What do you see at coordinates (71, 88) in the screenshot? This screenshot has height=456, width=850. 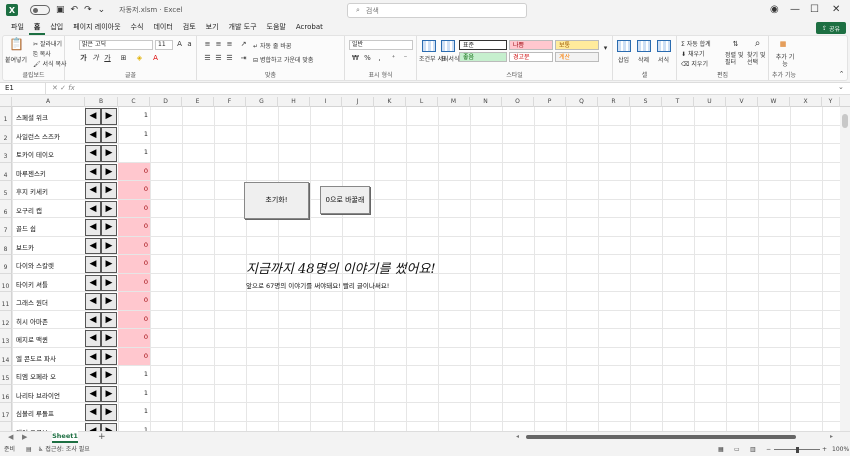 I see `fx-label: fx` at bounding box center [71, 88].